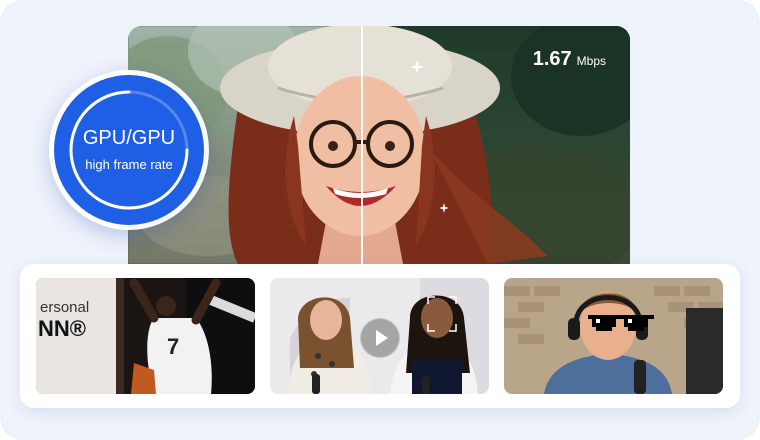 This screenshot has height=440, width=760. I want to click on face-detection-frame, so click(442, 314).